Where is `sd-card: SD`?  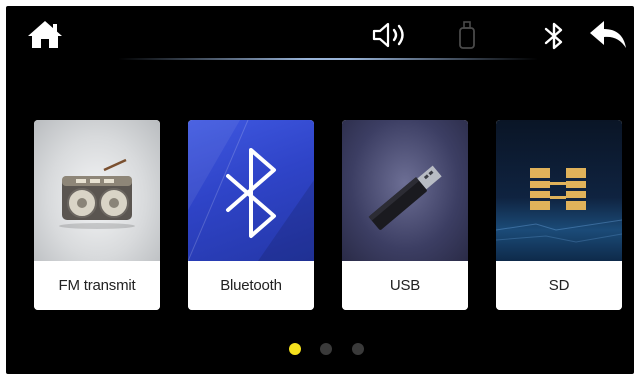
sd-card: SD is located at coordinates (559, 215).